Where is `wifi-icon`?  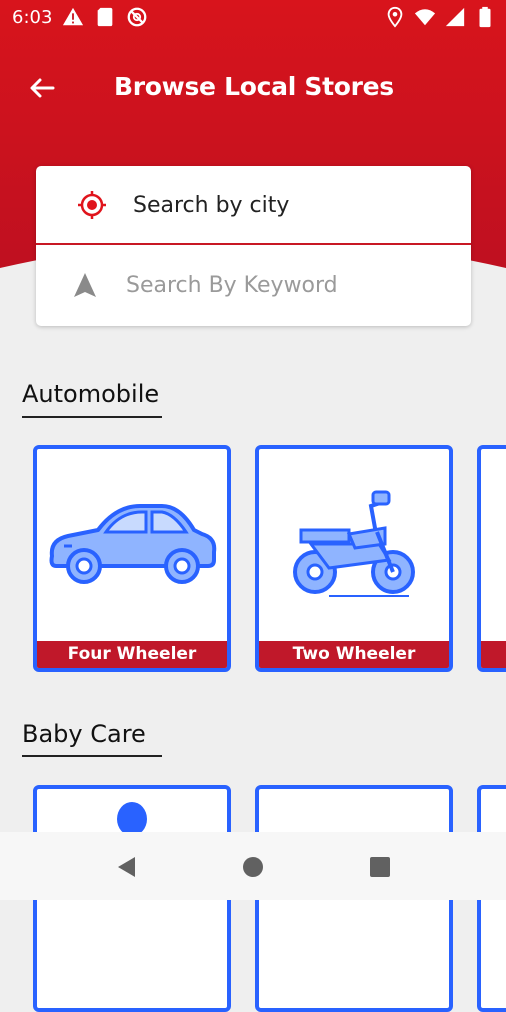
wifi-icon is located at coordinates (425, 17).